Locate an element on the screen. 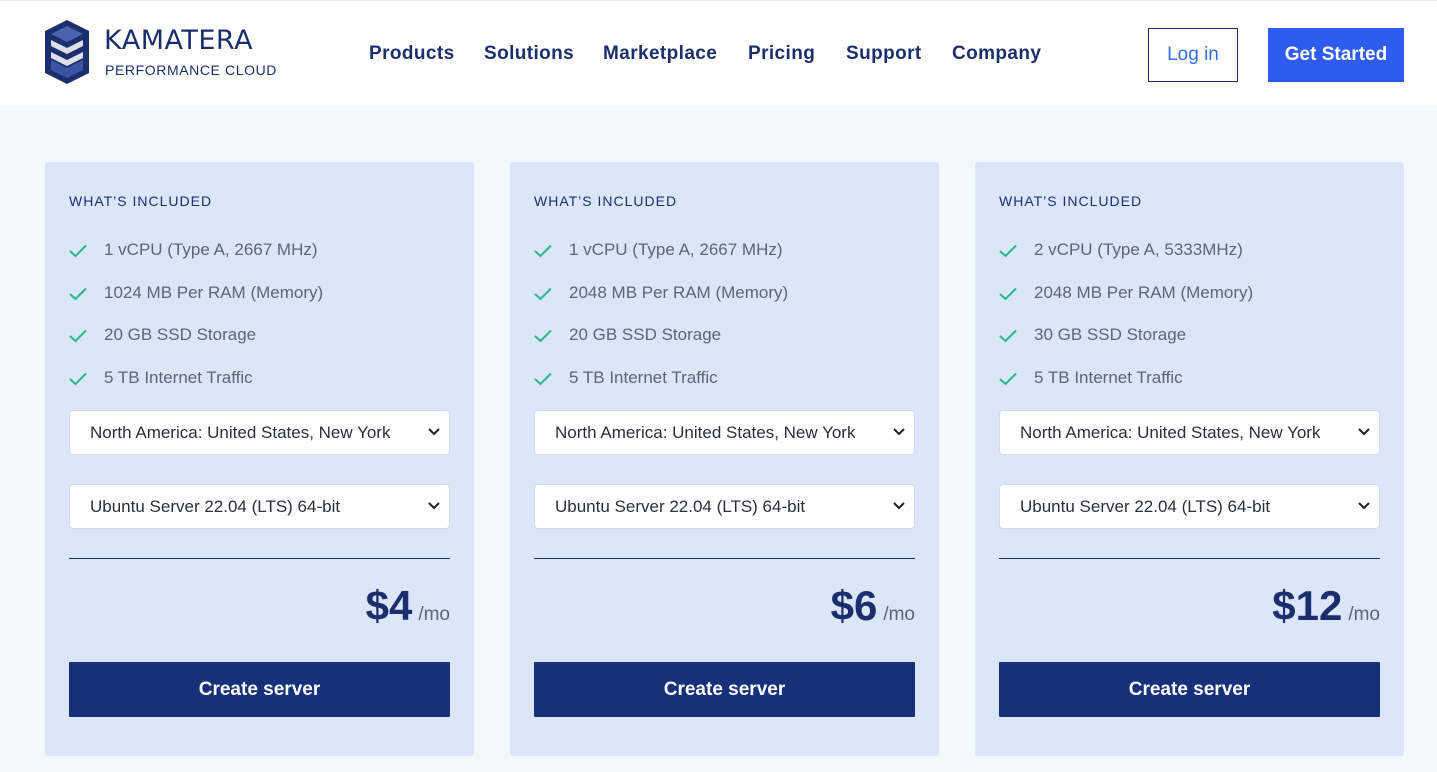 The image size is (1437, 772). price: $12 /mo is located at coordinates (1326, 607).